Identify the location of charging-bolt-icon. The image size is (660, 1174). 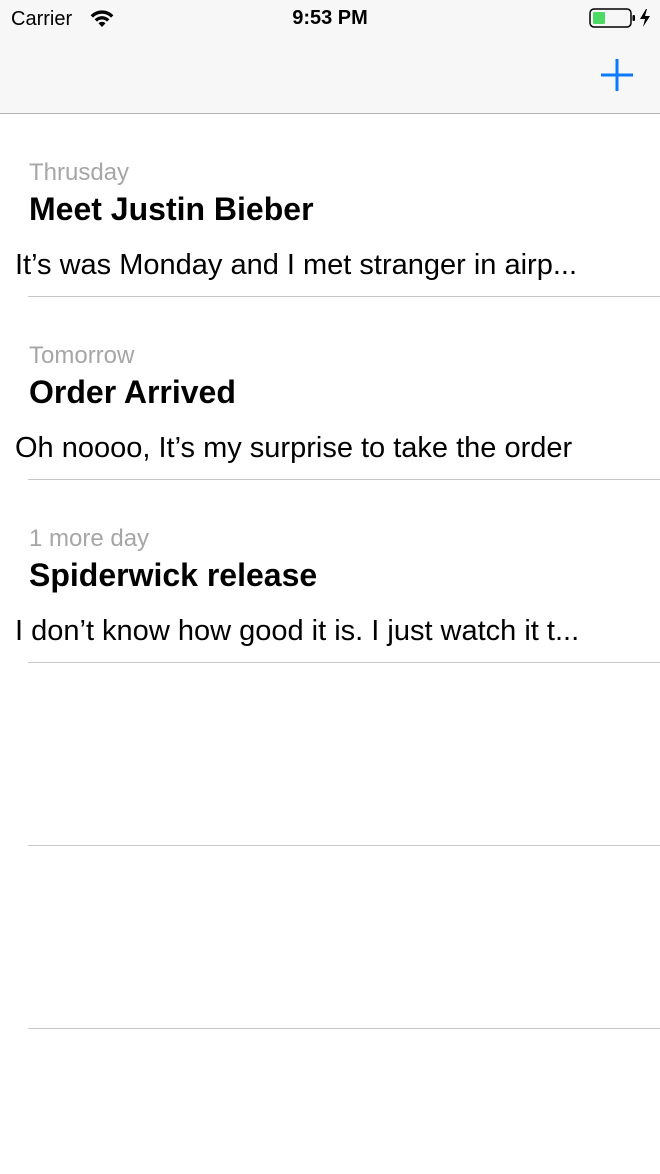
(645, 18).